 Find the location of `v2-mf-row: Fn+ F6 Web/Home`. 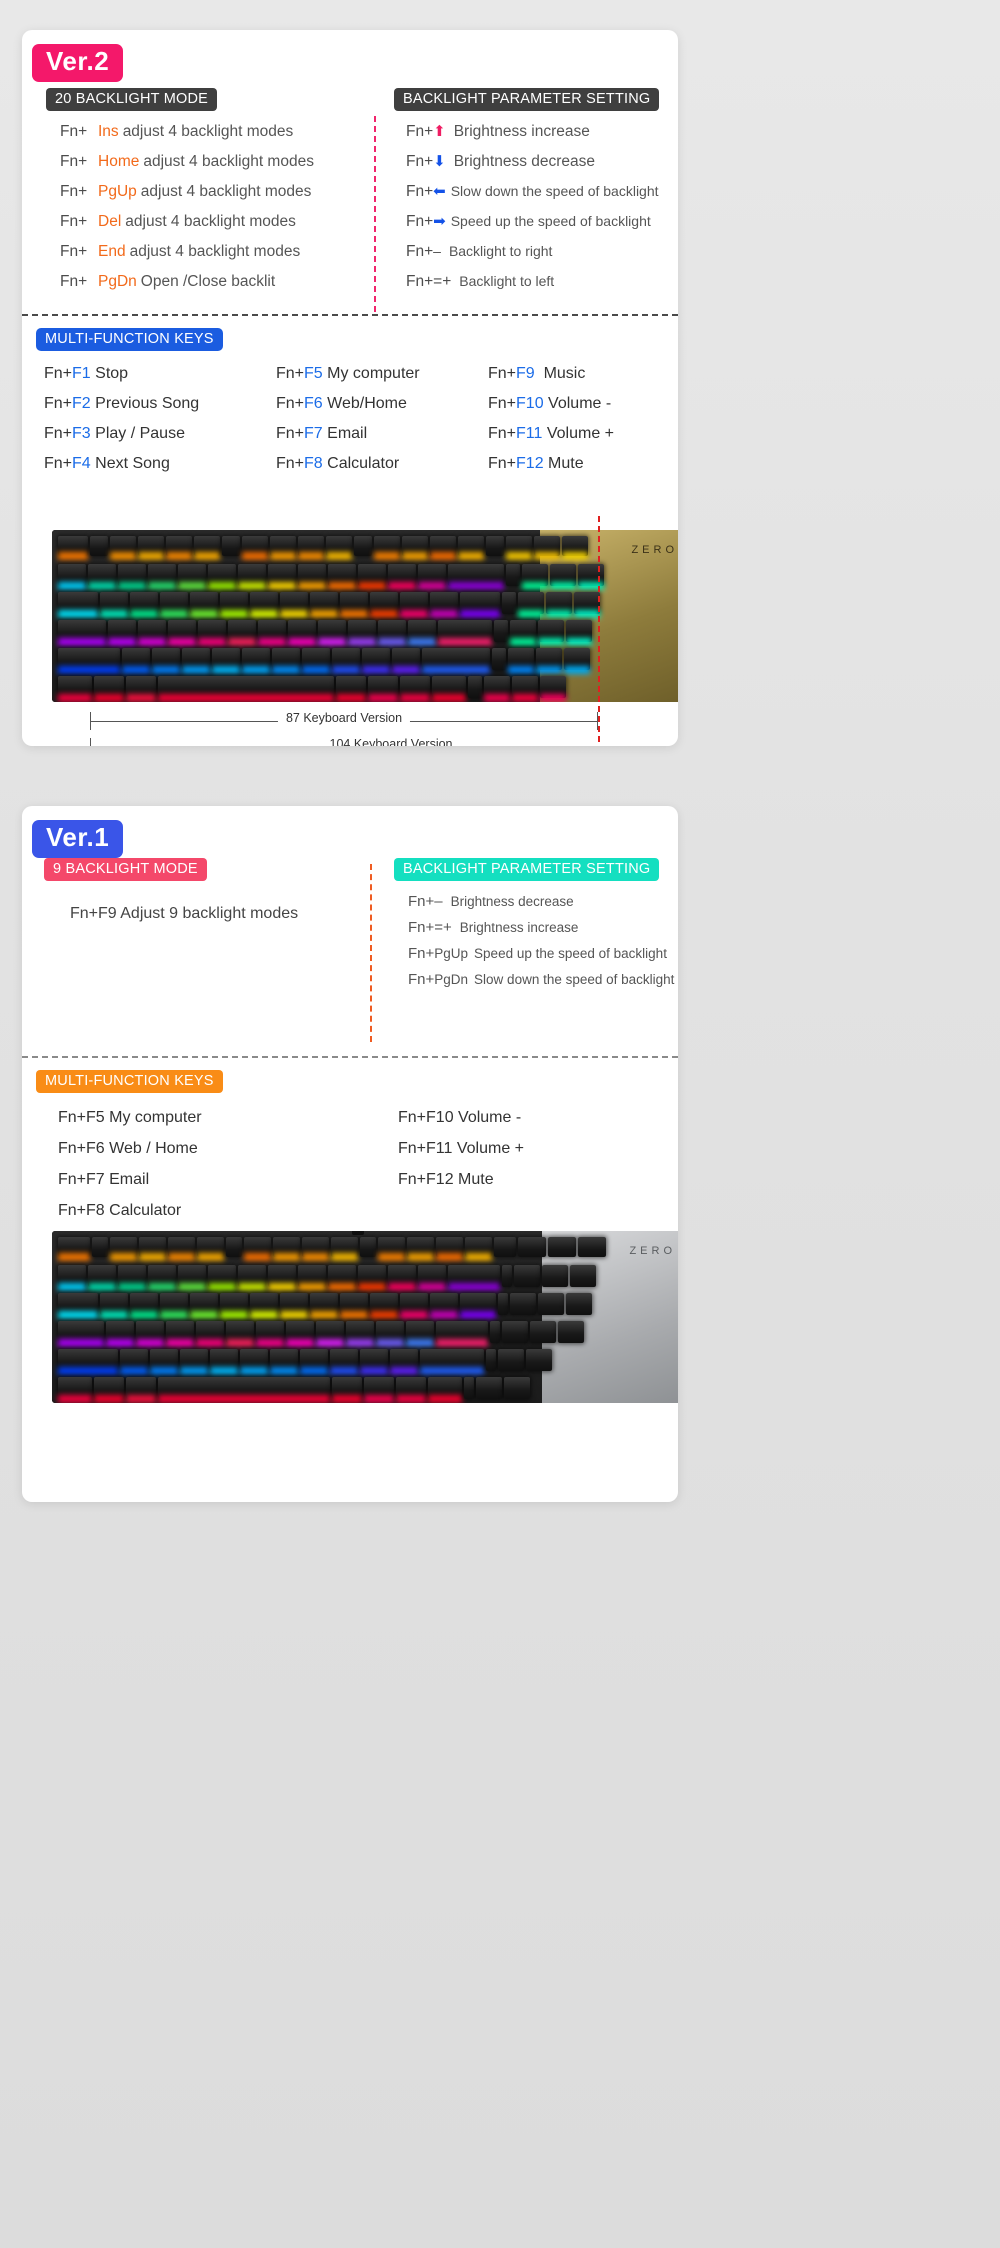

v2-mf-row: Fn+ F6 Web/Home is located at coordinates (382, 406).